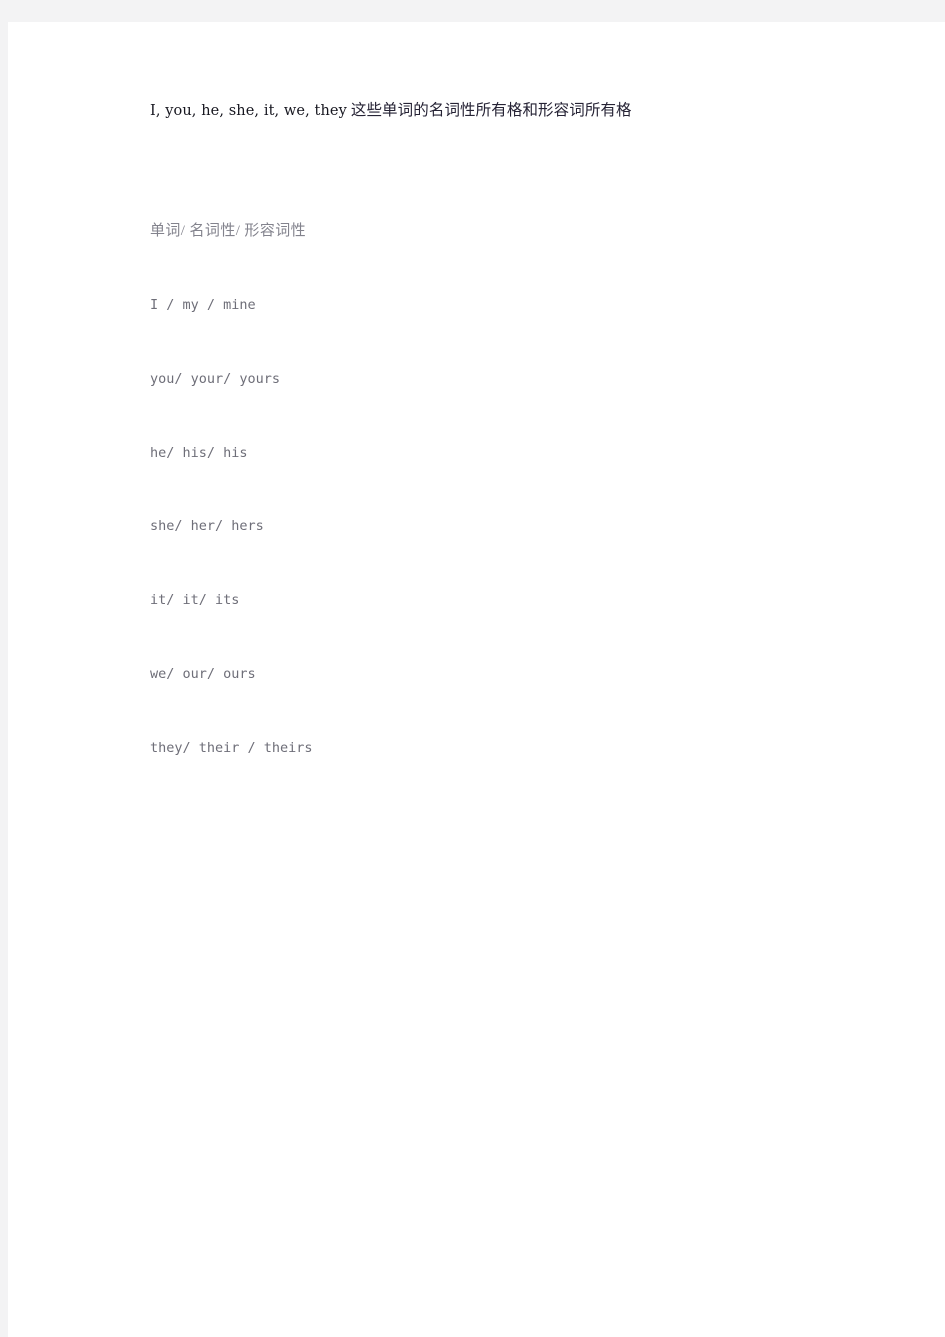  What do you see at coordinates (248, 111) in the screenshot?
I see `page-title-latin: I, you, he, she, it, we, they` at bounding box center [248, 111].